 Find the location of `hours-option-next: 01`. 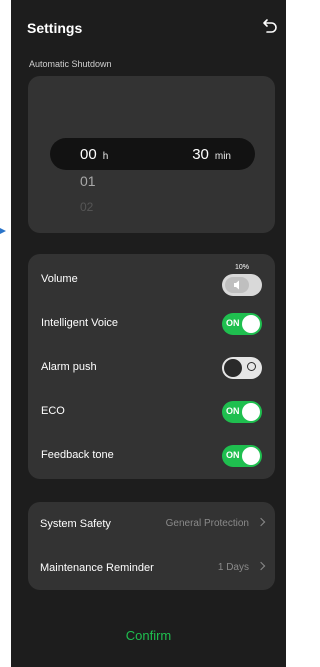

hours-option-next: 01 is located at coordinates (88, 181).